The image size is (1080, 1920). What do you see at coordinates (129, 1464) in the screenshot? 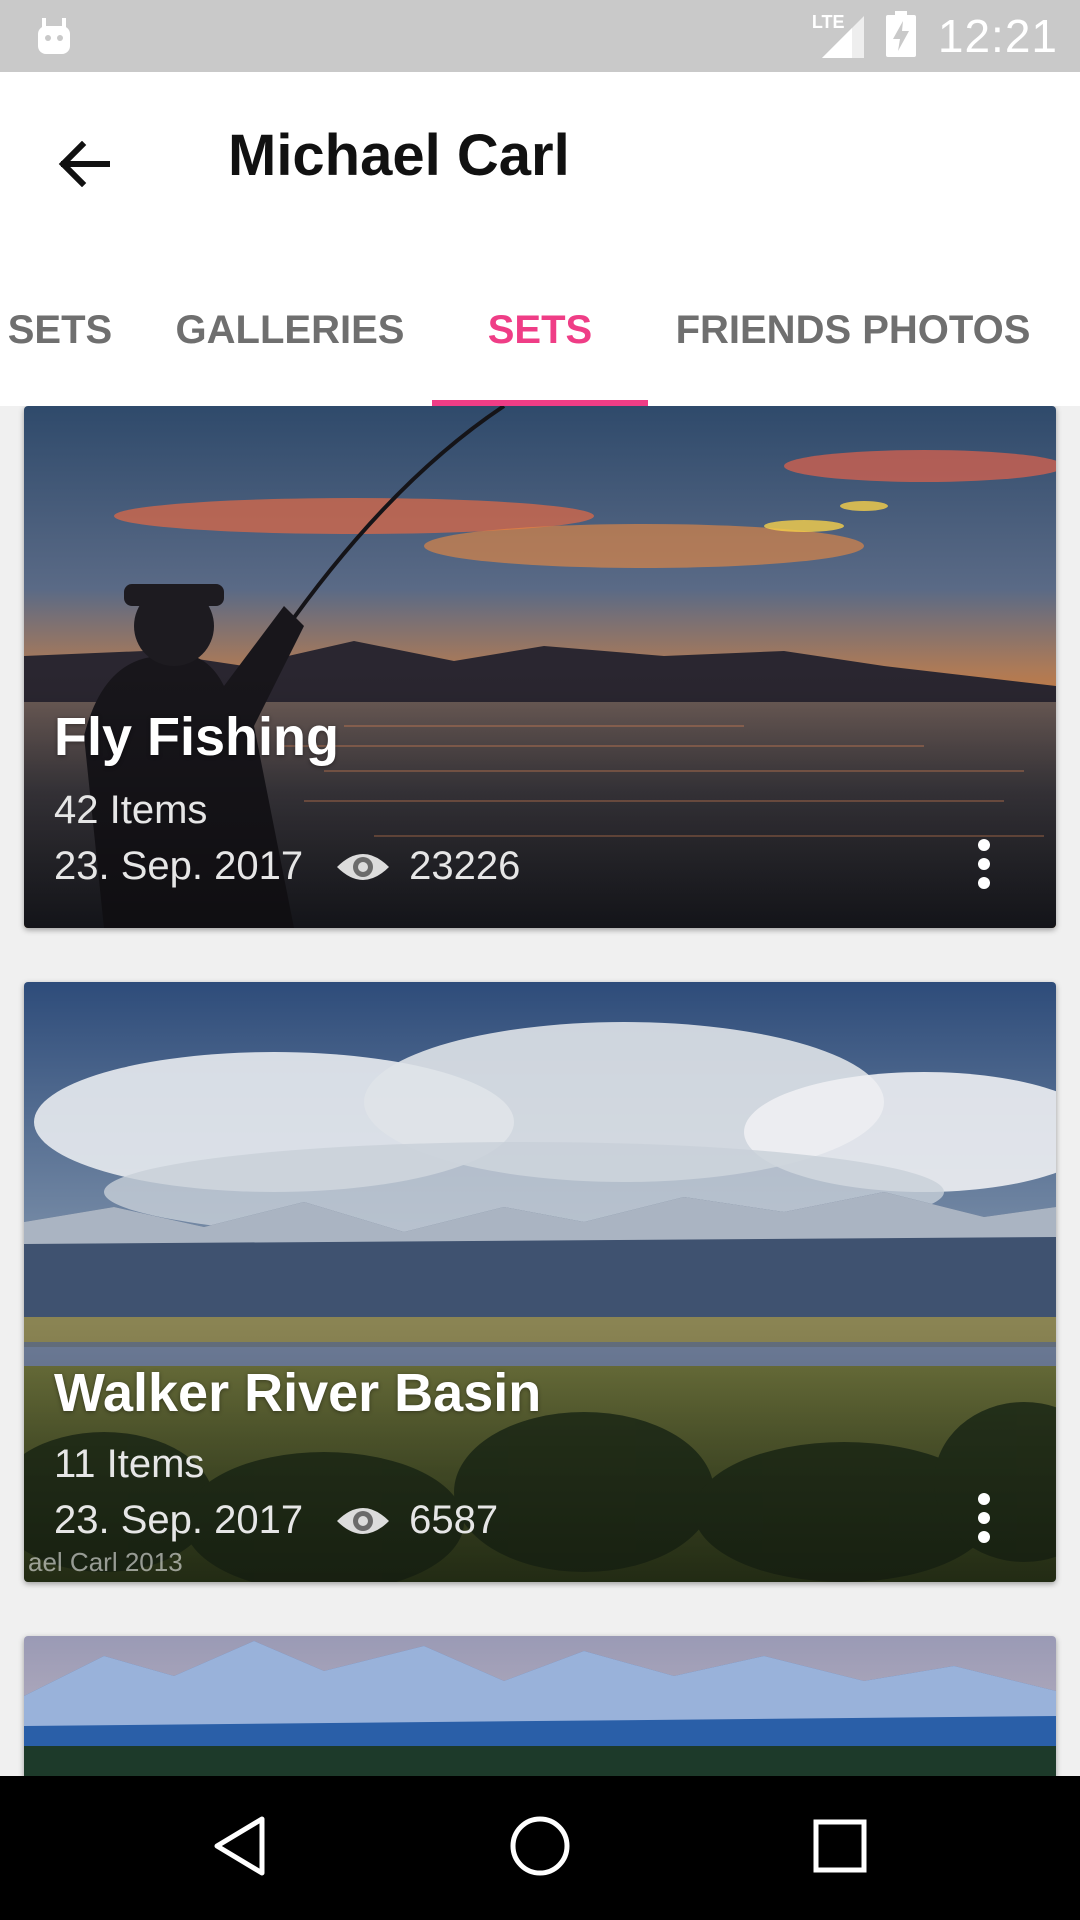
I see `set-item-count: 11 Items` at bounding box center [129, 1464].